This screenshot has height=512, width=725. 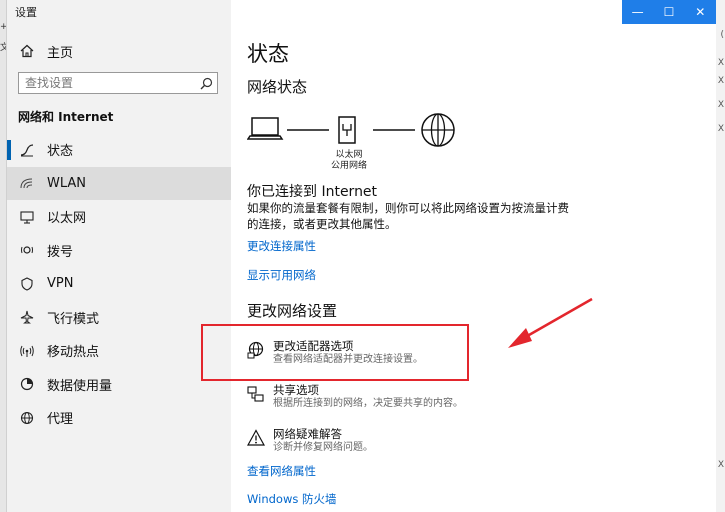 What do you see at coordinates (119, 251) in the screenshot?
I see `sidebar-item-dialup: 拨号` at bounding box center [119, 251].